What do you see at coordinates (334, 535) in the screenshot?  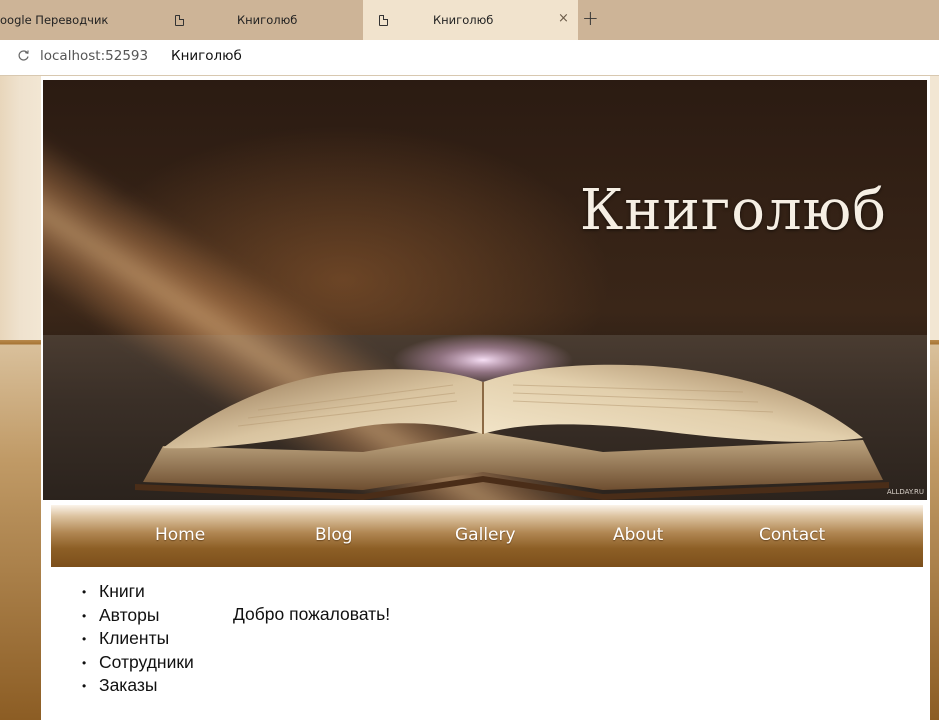 I see `nav-blog: Blog` at bounding box center [334, 535].